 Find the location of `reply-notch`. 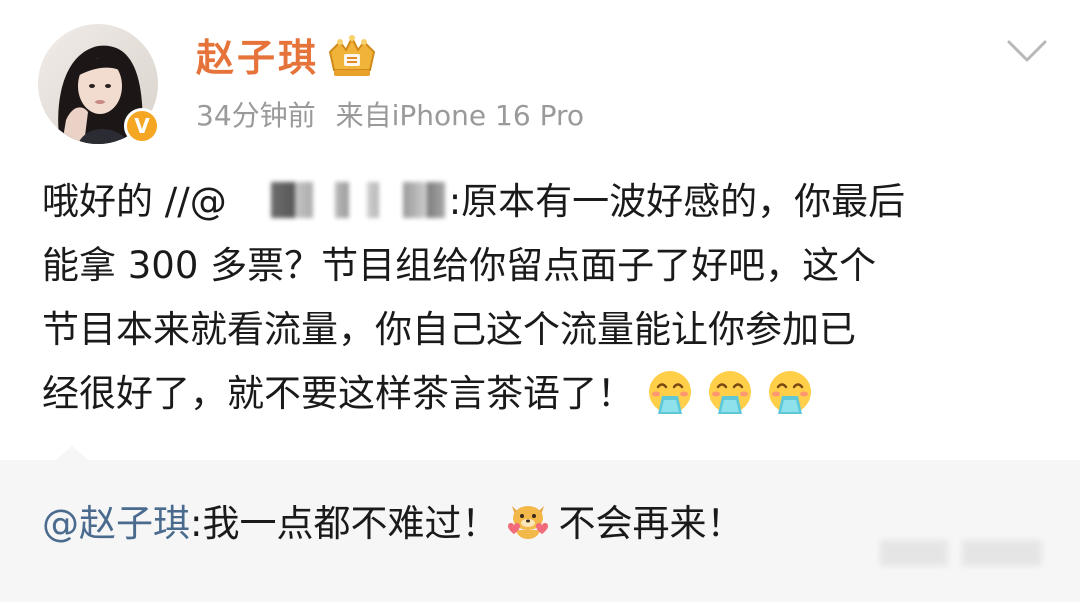

reply-notch is located at coordinates (72, 453).